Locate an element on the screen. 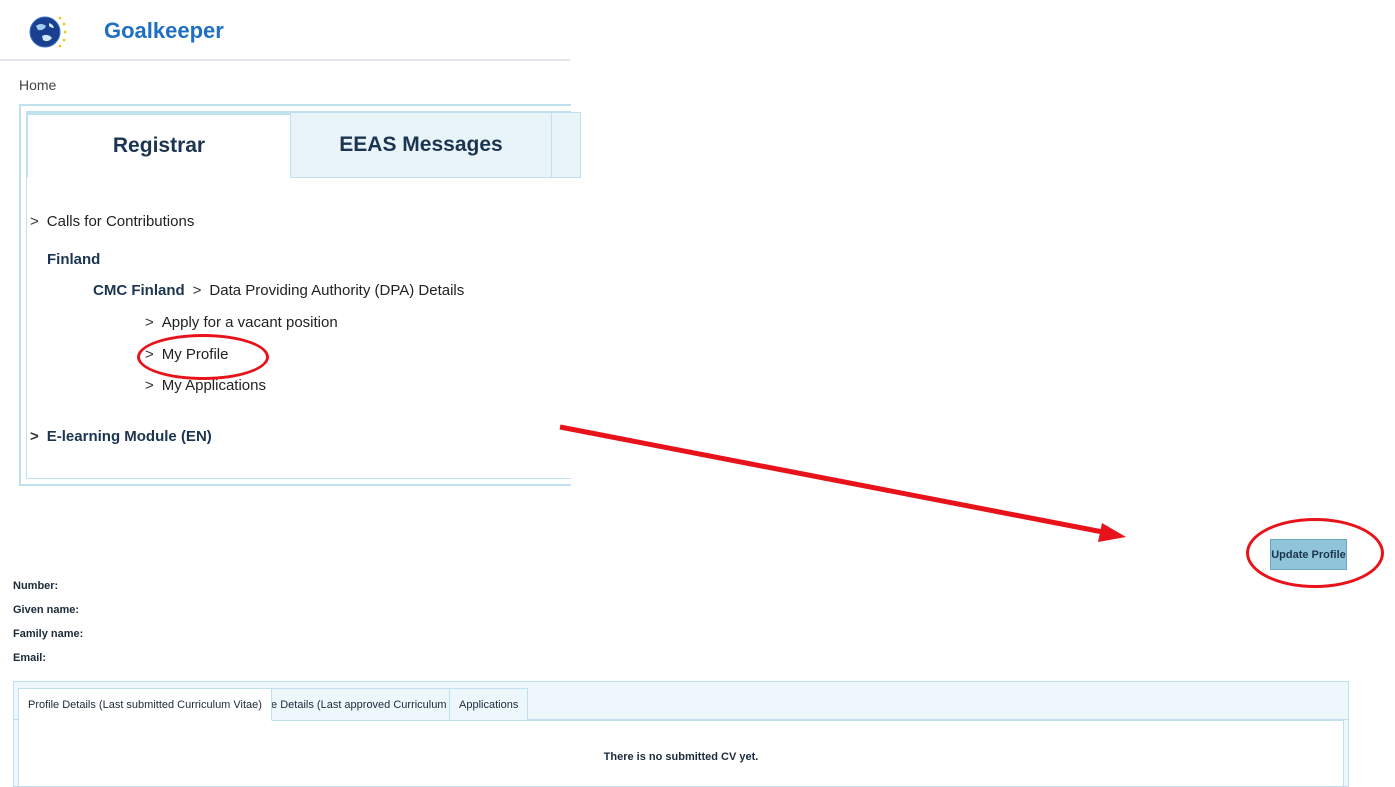 Image resolution: width=1395 pixels, height=787 pixels. profile-tab-content: There is no submitted CV yet. is located at coordinates (681, 753).